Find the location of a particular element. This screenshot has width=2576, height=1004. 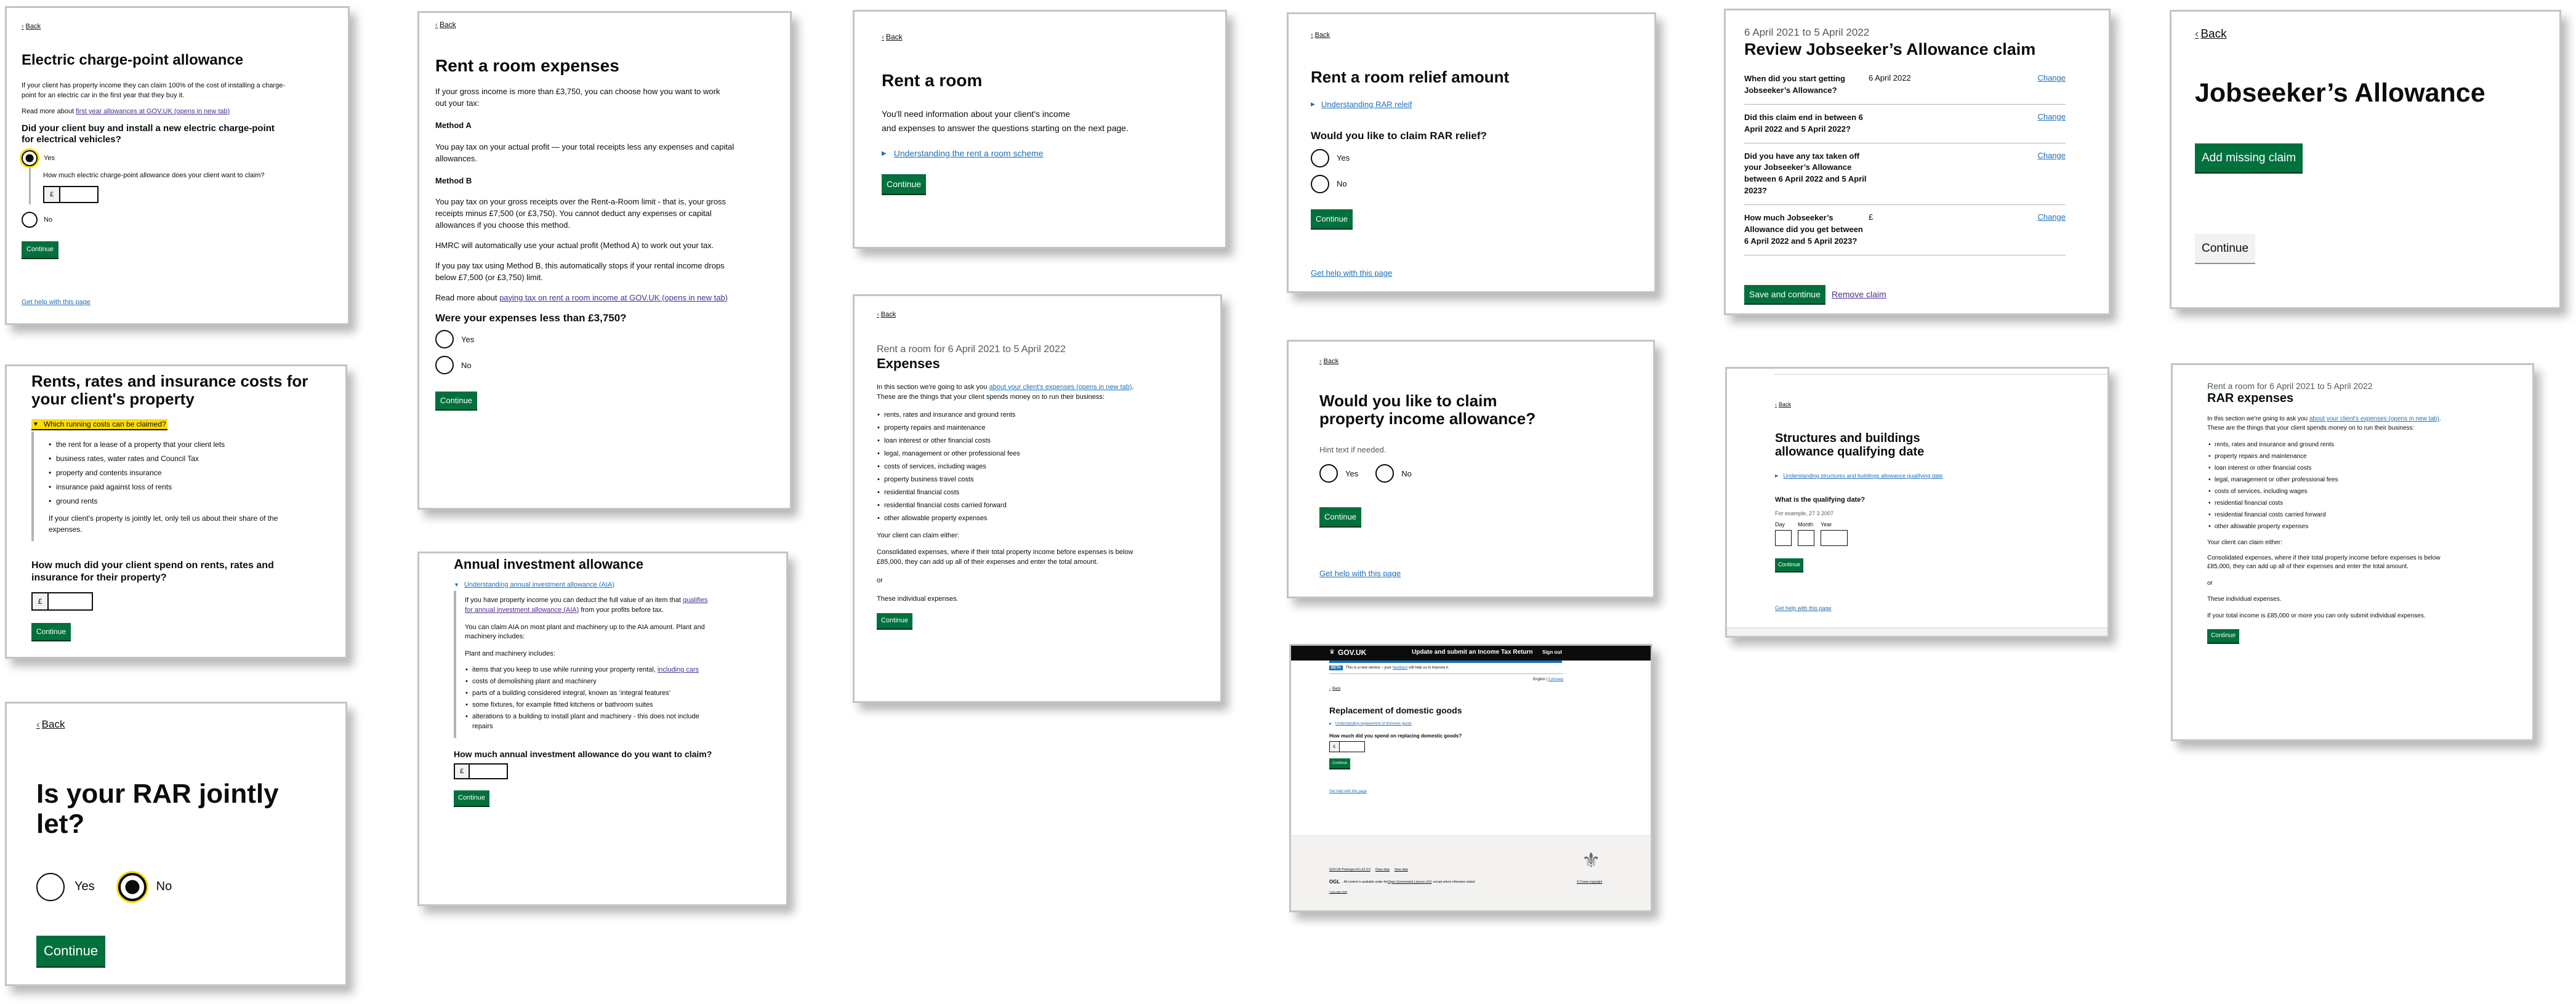

including-cars-link: including cars is located at coordinates (678, 669).